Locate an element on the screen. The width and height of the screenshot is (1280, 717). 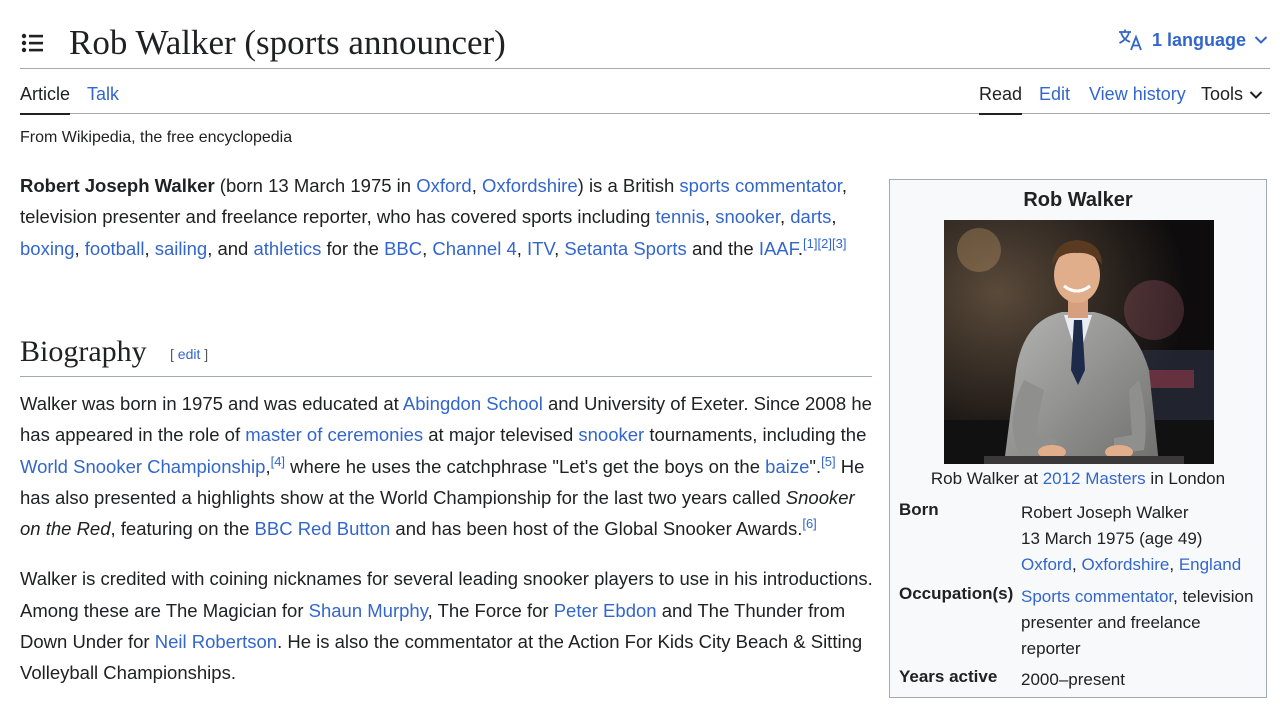
link-football: football is located at coordinates (115, 248).